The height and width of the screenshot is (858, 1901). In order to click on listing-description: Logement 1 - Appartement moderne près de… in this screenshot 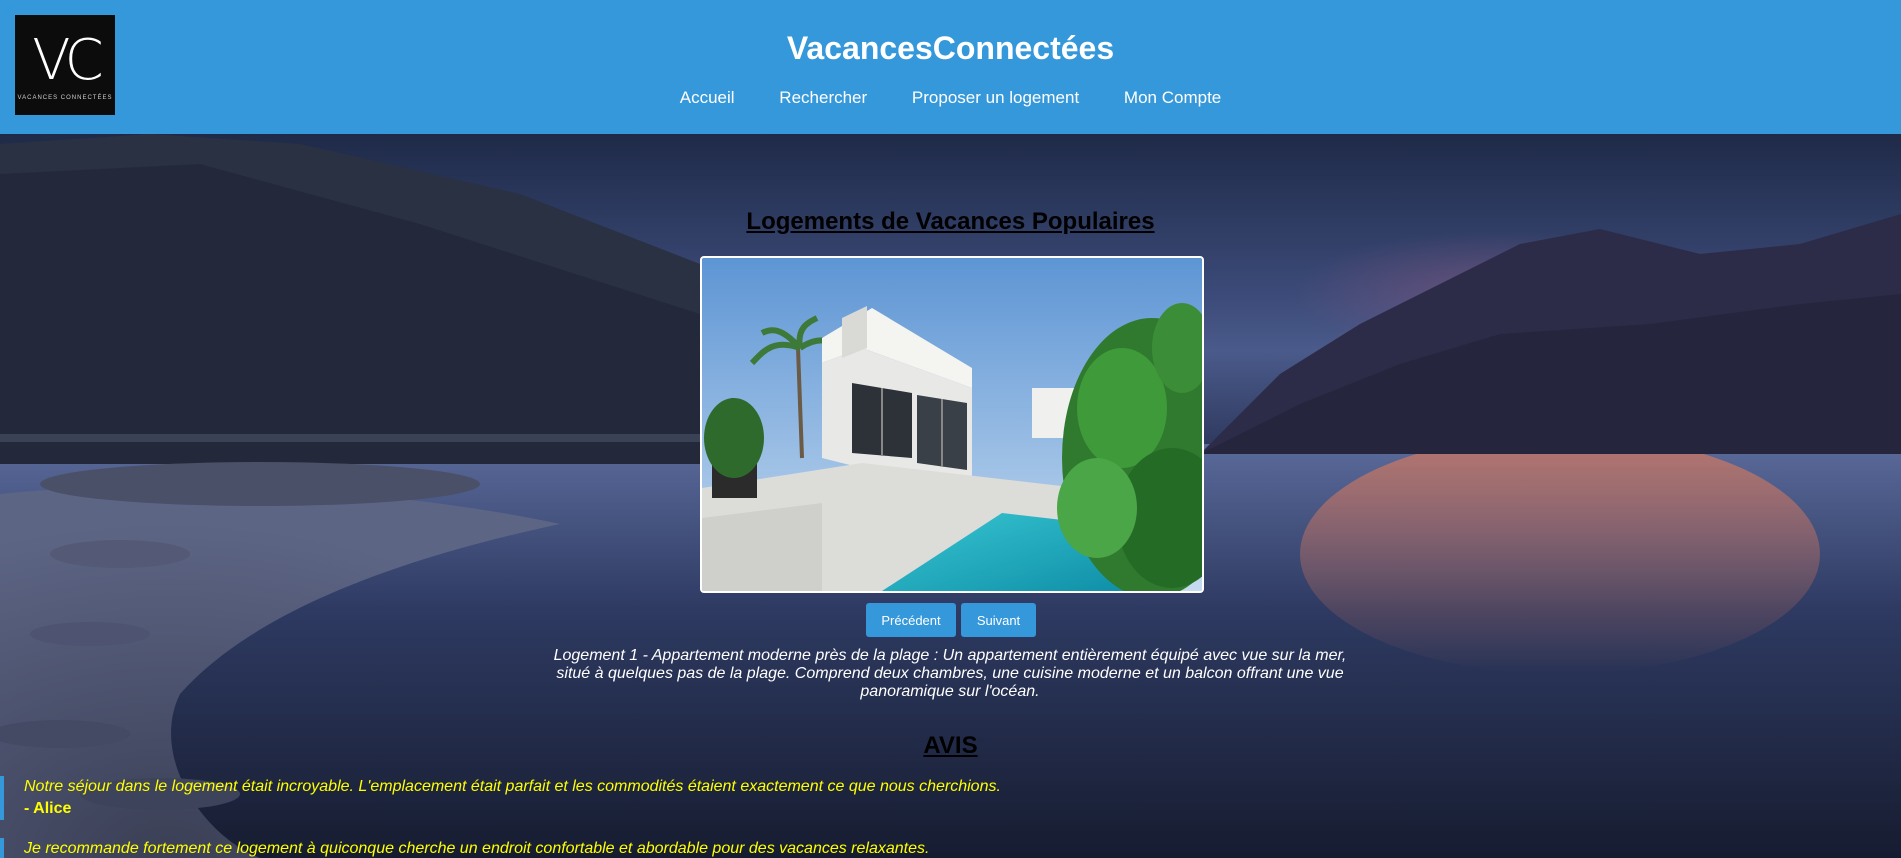, I will do `click(950, 673)`.